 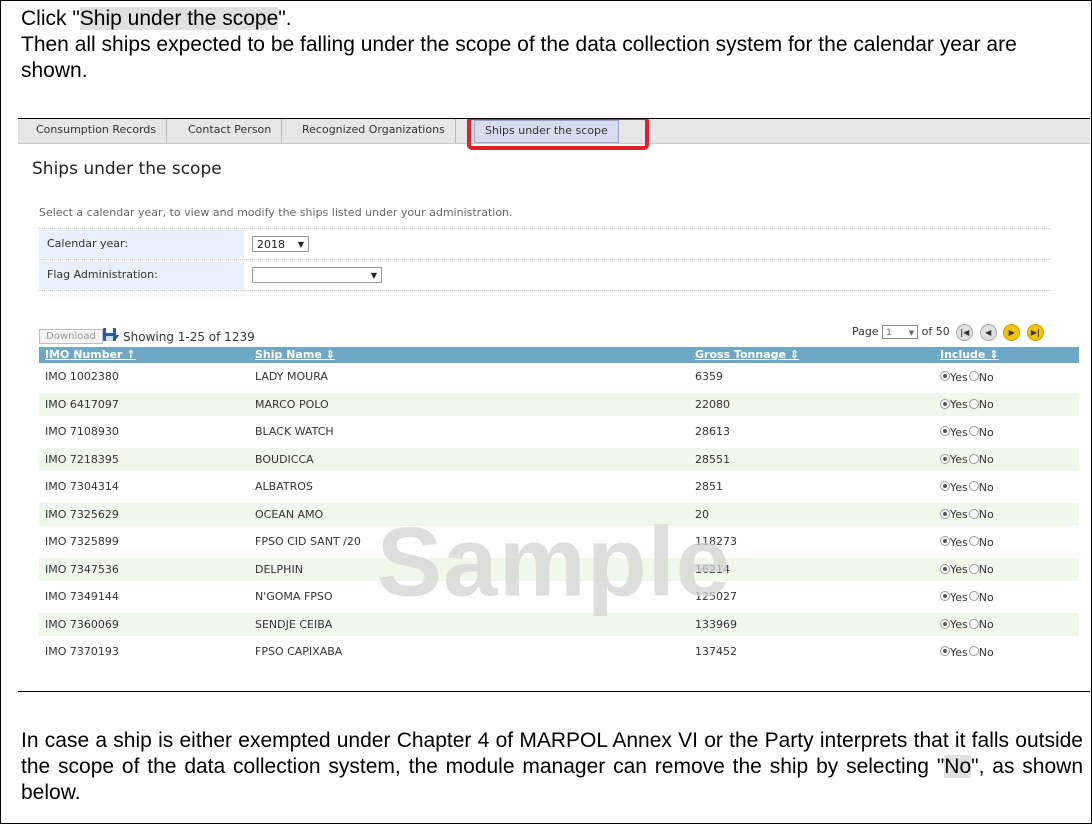 What do you see at coordinates (308, 541) in the screenshot?
I see `ship-name-cell: FPSO CID SANT /20` at bounding box center [308, 541].